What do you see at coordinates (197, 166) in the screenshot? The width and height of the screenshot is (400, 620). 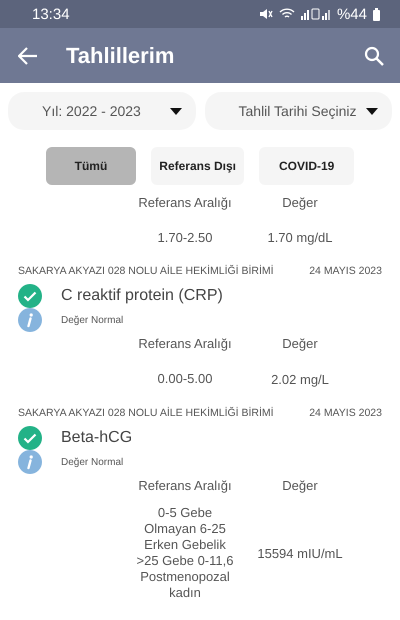 I see `filter-chip: Referans Dışı` at bounding box center [197, 166].